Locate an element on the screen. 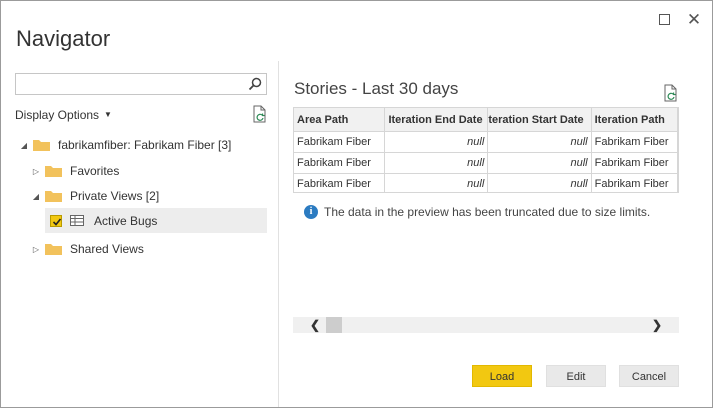 This screenshot has height=408, width=713. scrollbar-thumb is located at coordinates (334, 325).